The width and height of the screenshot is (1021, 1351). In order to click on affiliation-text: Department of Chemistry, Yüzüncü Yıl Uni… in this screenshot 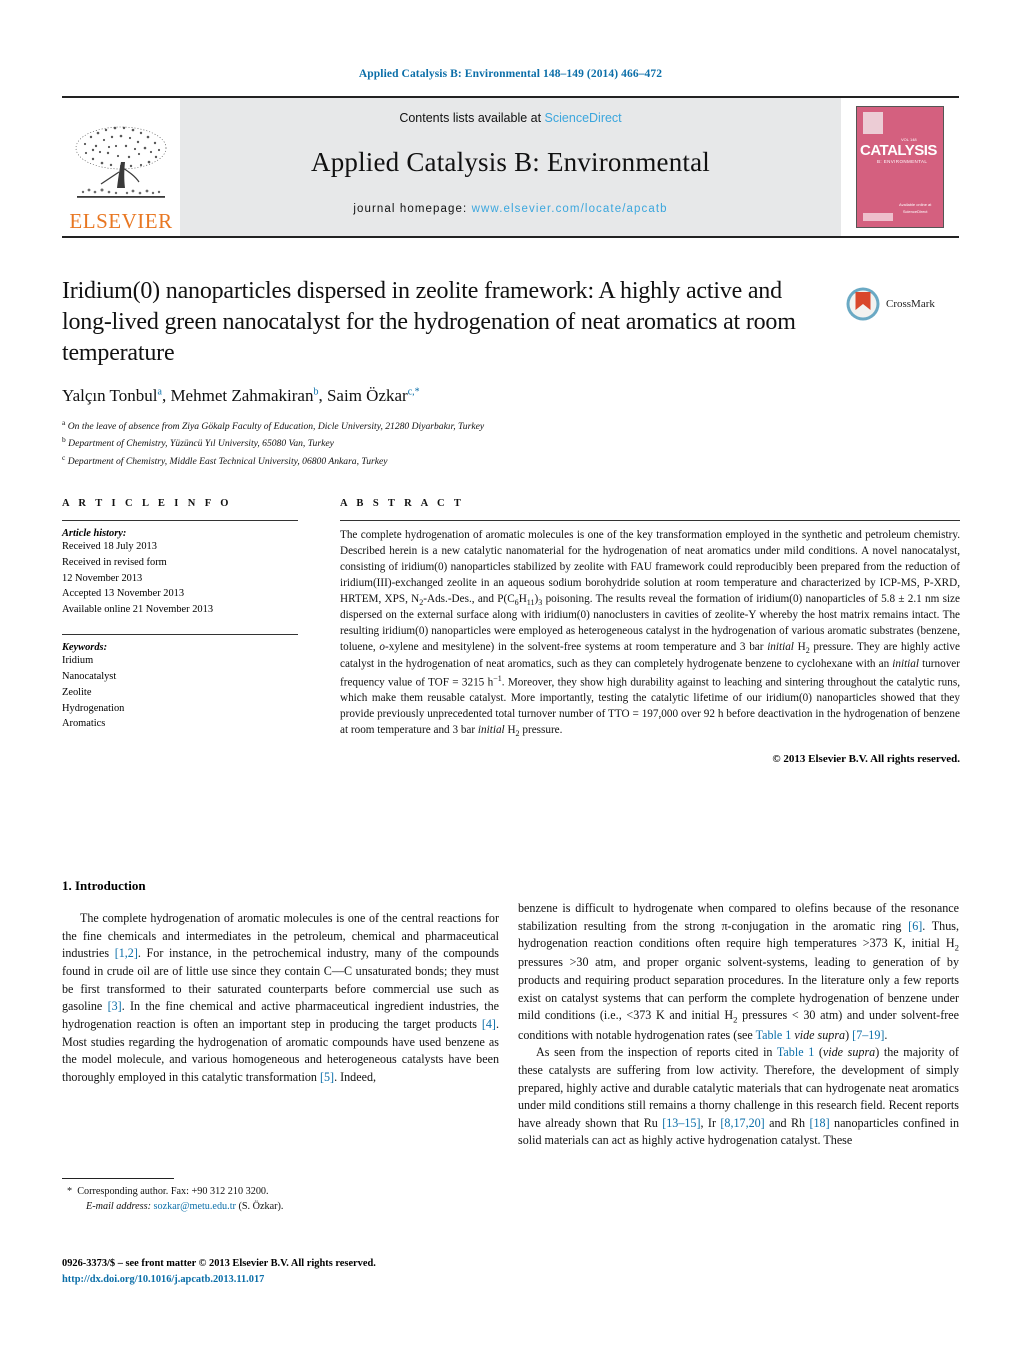, I will do `click(201, 444)`.